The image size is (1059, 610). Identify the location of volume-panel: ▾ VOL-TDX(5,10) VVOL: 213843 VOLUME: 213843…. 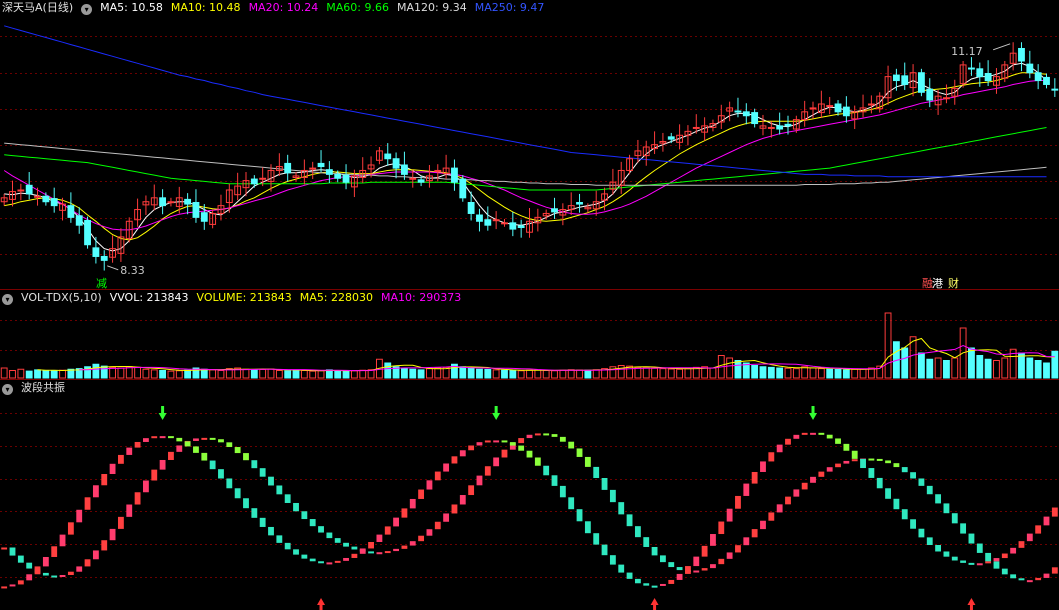
(529, 335).